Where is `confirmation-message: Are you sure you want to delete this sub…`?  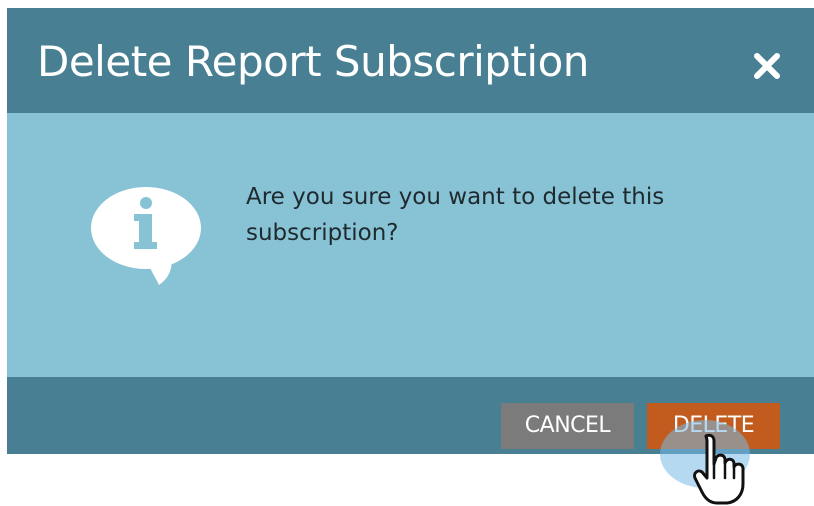 confirmation-message: Are you sure you want to delete this sub… is located at coordinates (455, 215).